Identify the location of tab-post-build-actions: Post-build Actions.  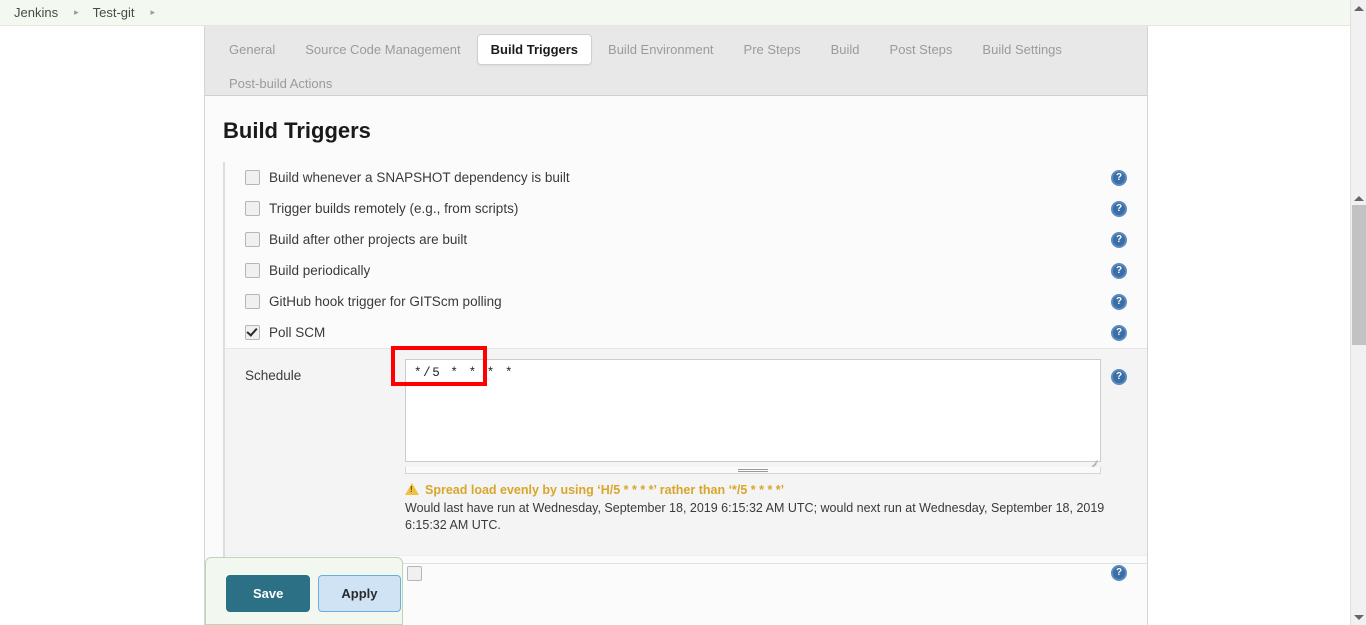
(280, 83).